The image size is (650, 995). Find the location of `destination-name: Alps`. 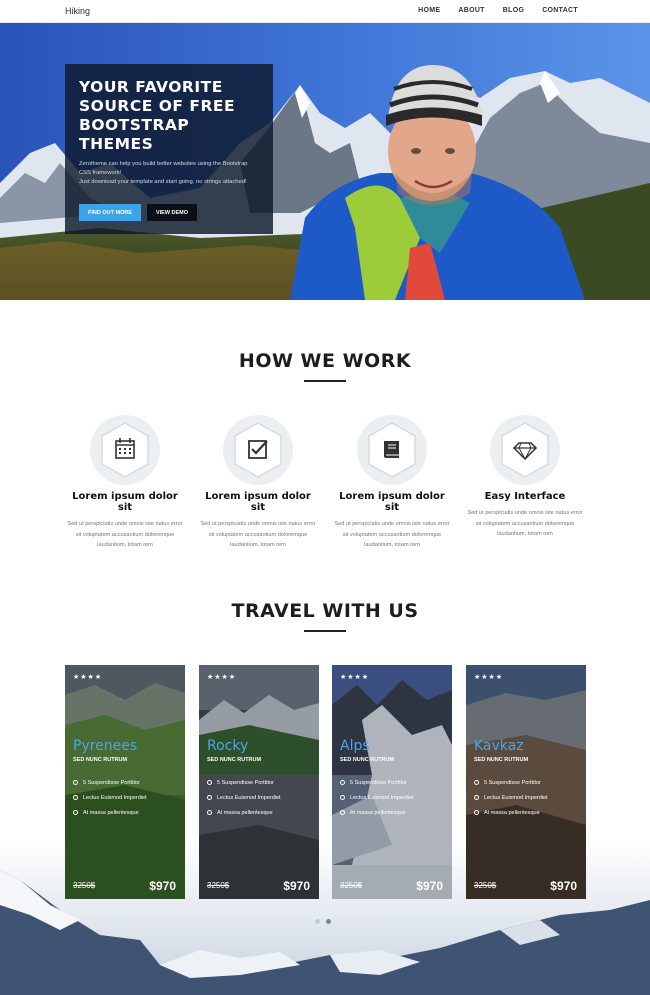

destination-name: Alps is located at coordinates (355, 746).